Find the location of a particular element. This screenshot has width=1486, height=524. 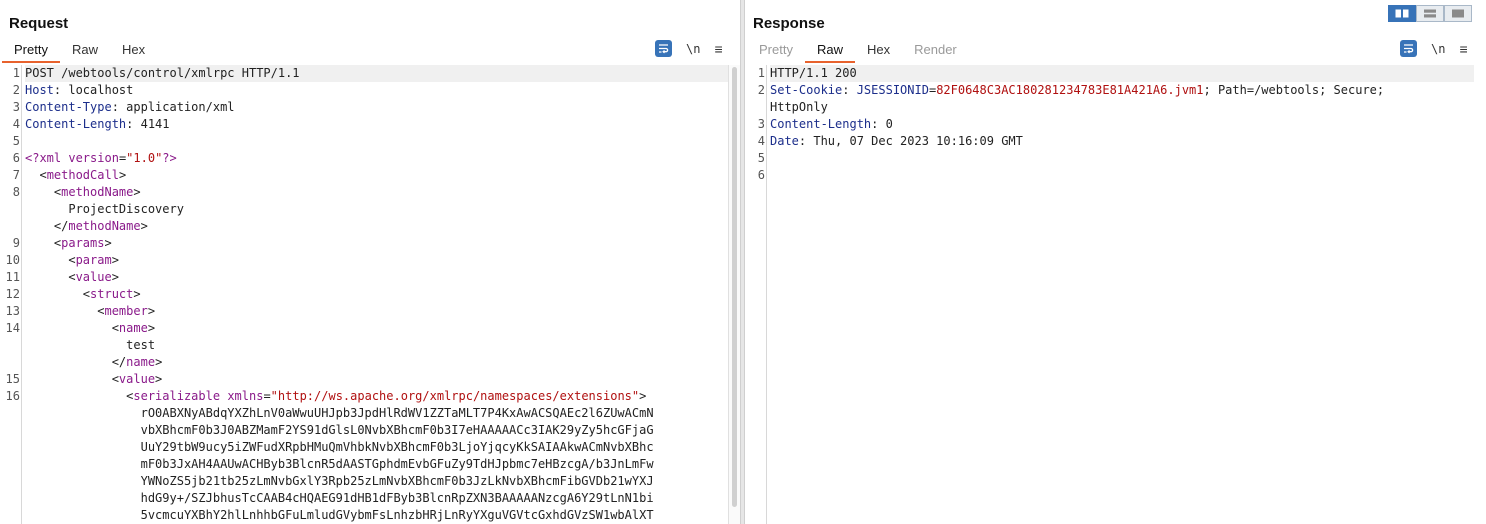

code-token: params is located at coordinates (83, 243).